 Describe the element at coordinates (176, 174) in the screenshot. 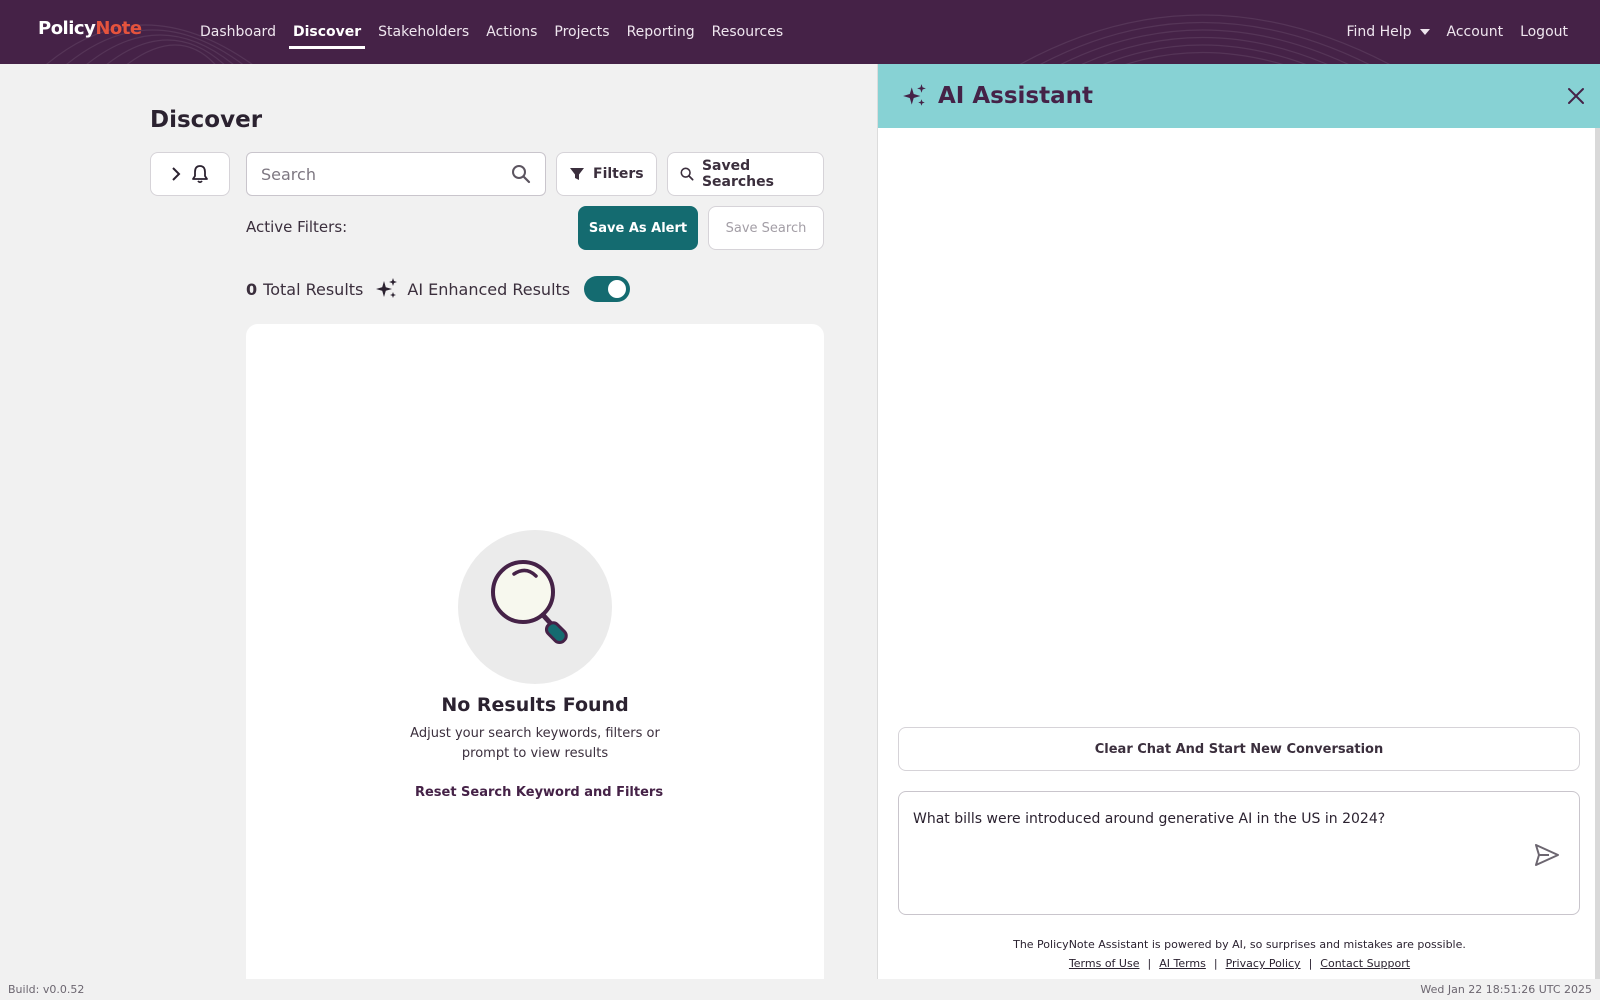

I see `chevron-right-icon` at that location.